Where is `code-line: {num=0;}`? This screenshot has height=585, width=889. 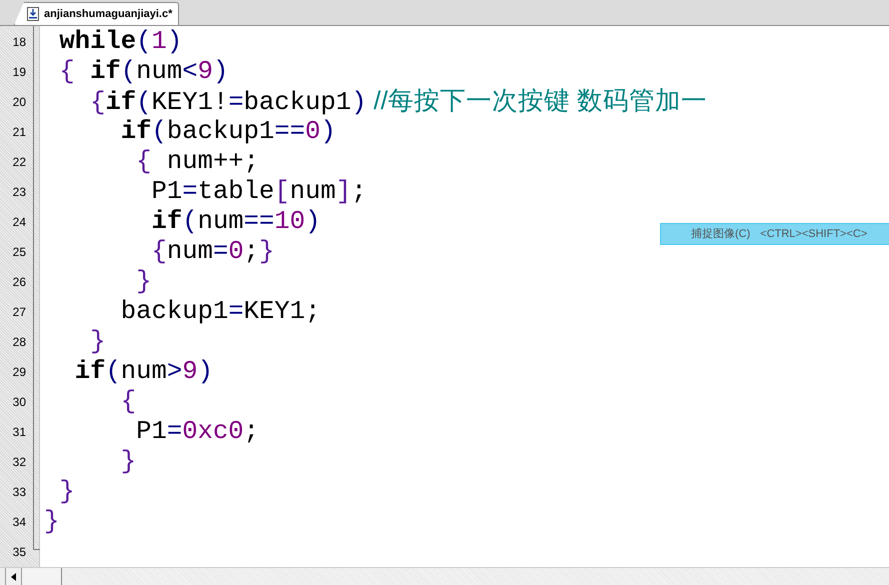
code-line: {num=0;} is located at coordinates (212, 252).